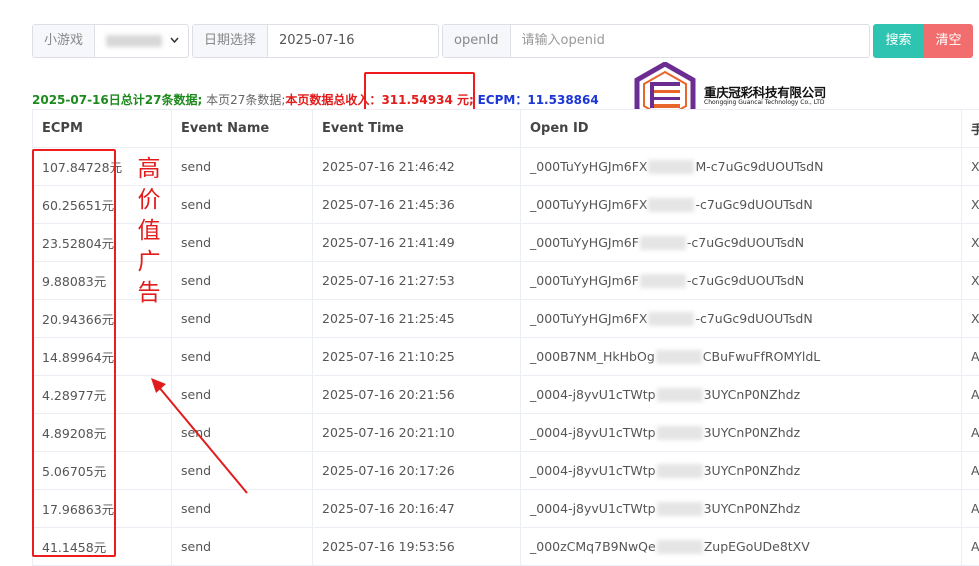 The width and height of the screenshot is (979, 566). What do you see at coordinates (753, 204) in the screenshot?
I see `open-id-suffix: -c7uGc9dUOUTsdN` at bounding box center [753, 204].